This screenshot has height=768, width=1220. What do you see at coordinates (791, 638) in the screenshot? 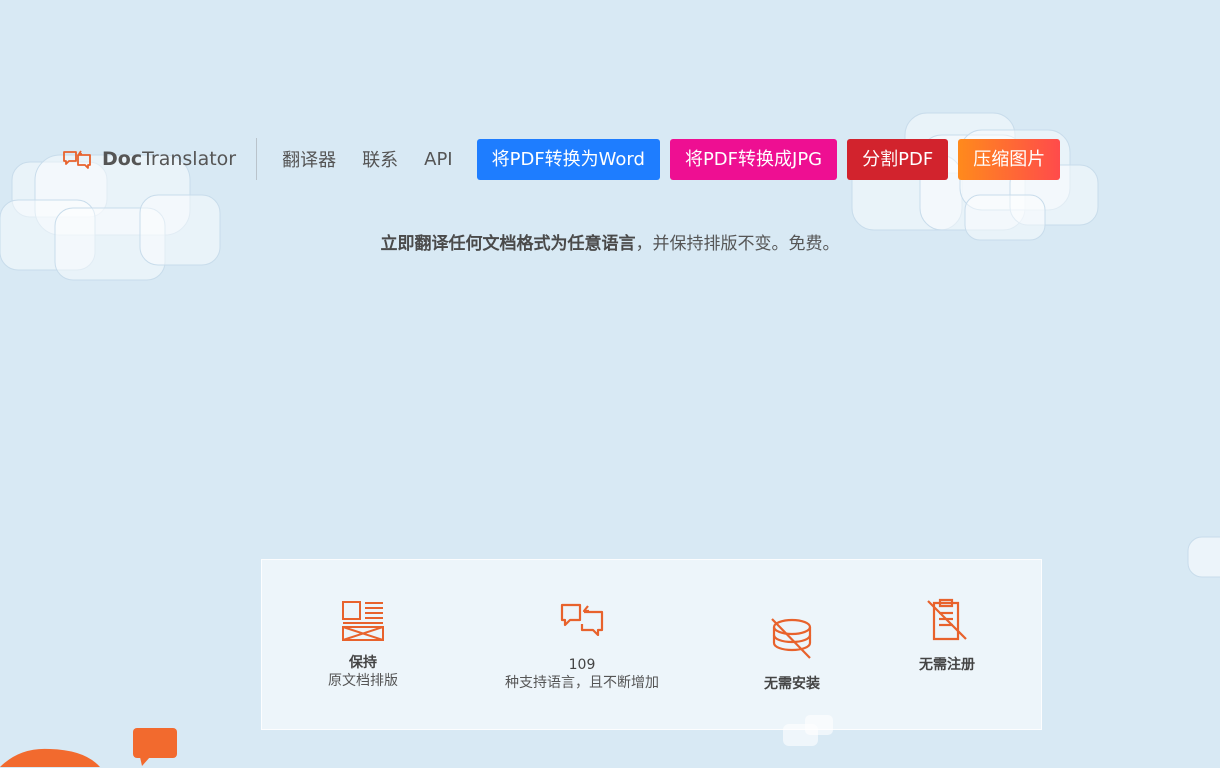
I see `no-install-coins-icon` at bounding box center [791, 638].